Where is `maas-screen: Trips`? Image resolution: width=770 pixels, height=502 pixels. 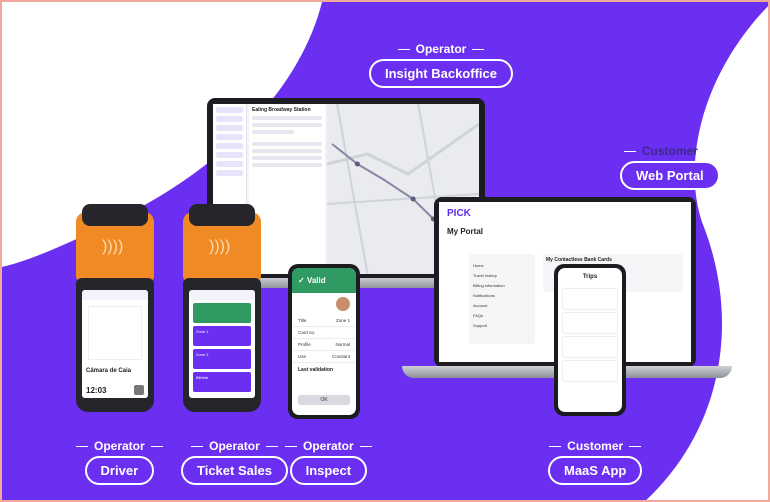
maas-screen: Trips is located at coordinates (590, 340).